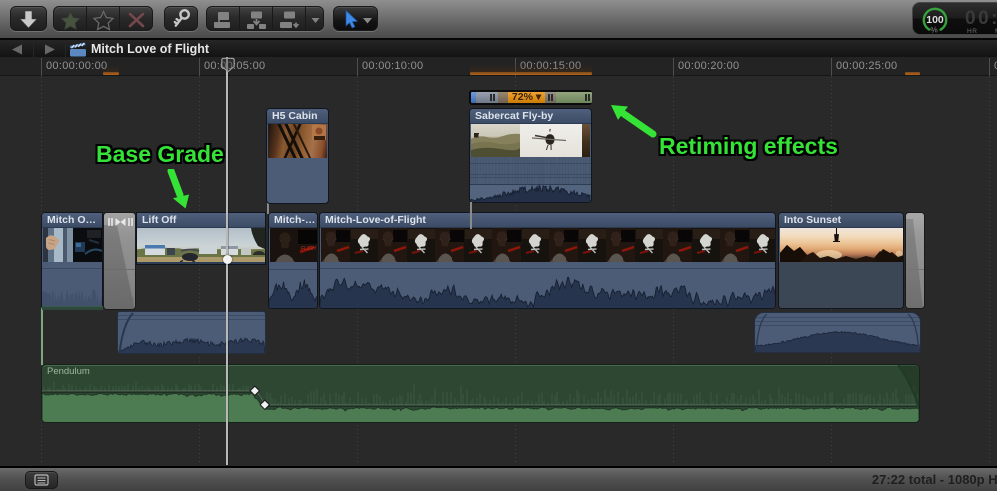 The image size is (997, 491). What do you see at coordinates (309, 249) in the screenshot?
I see `svg-text: FLIGHT` at bounding box center [309, 249].